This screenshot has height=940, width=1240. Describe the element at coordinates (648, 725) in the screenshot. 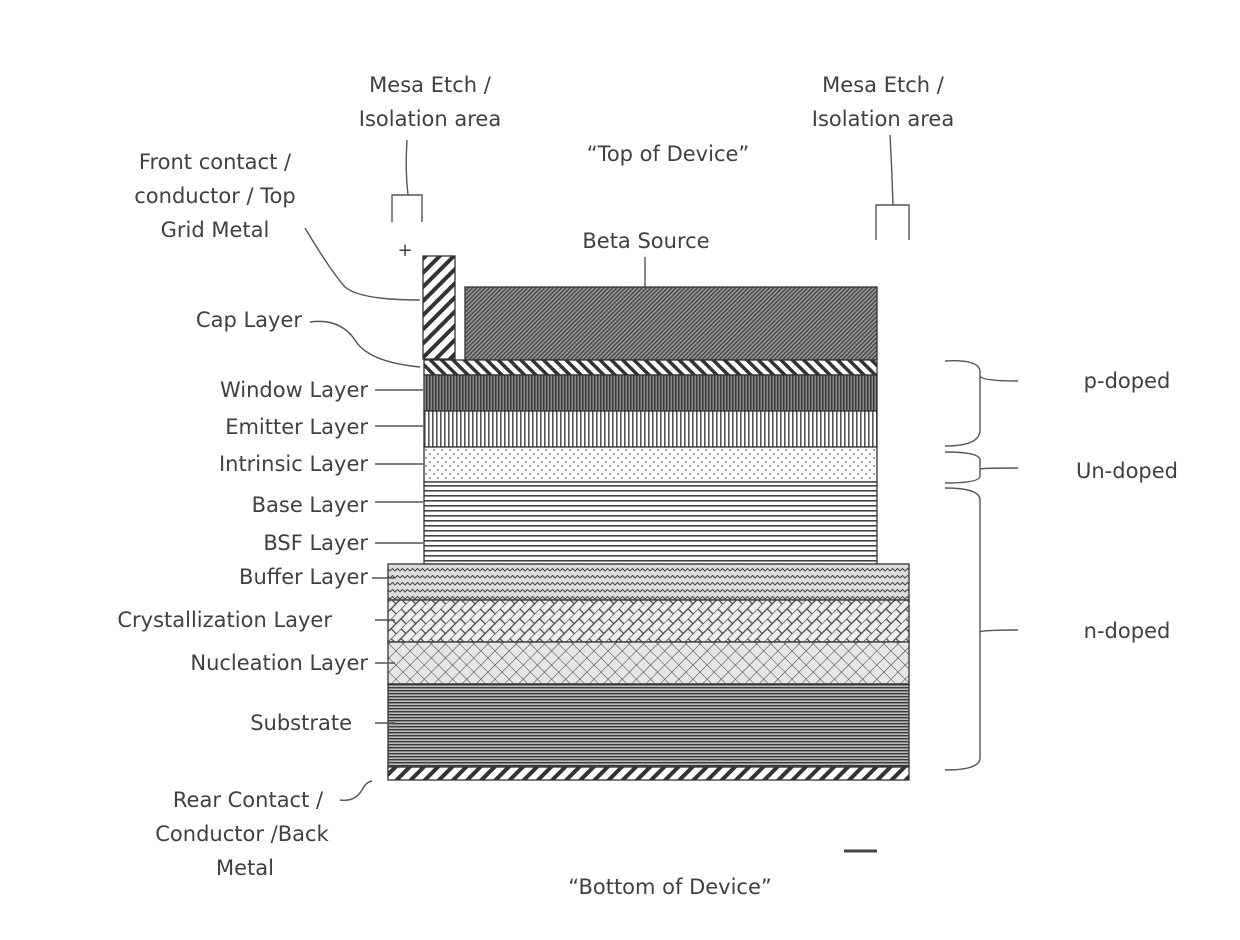

I see `substrate-layer` at that location.